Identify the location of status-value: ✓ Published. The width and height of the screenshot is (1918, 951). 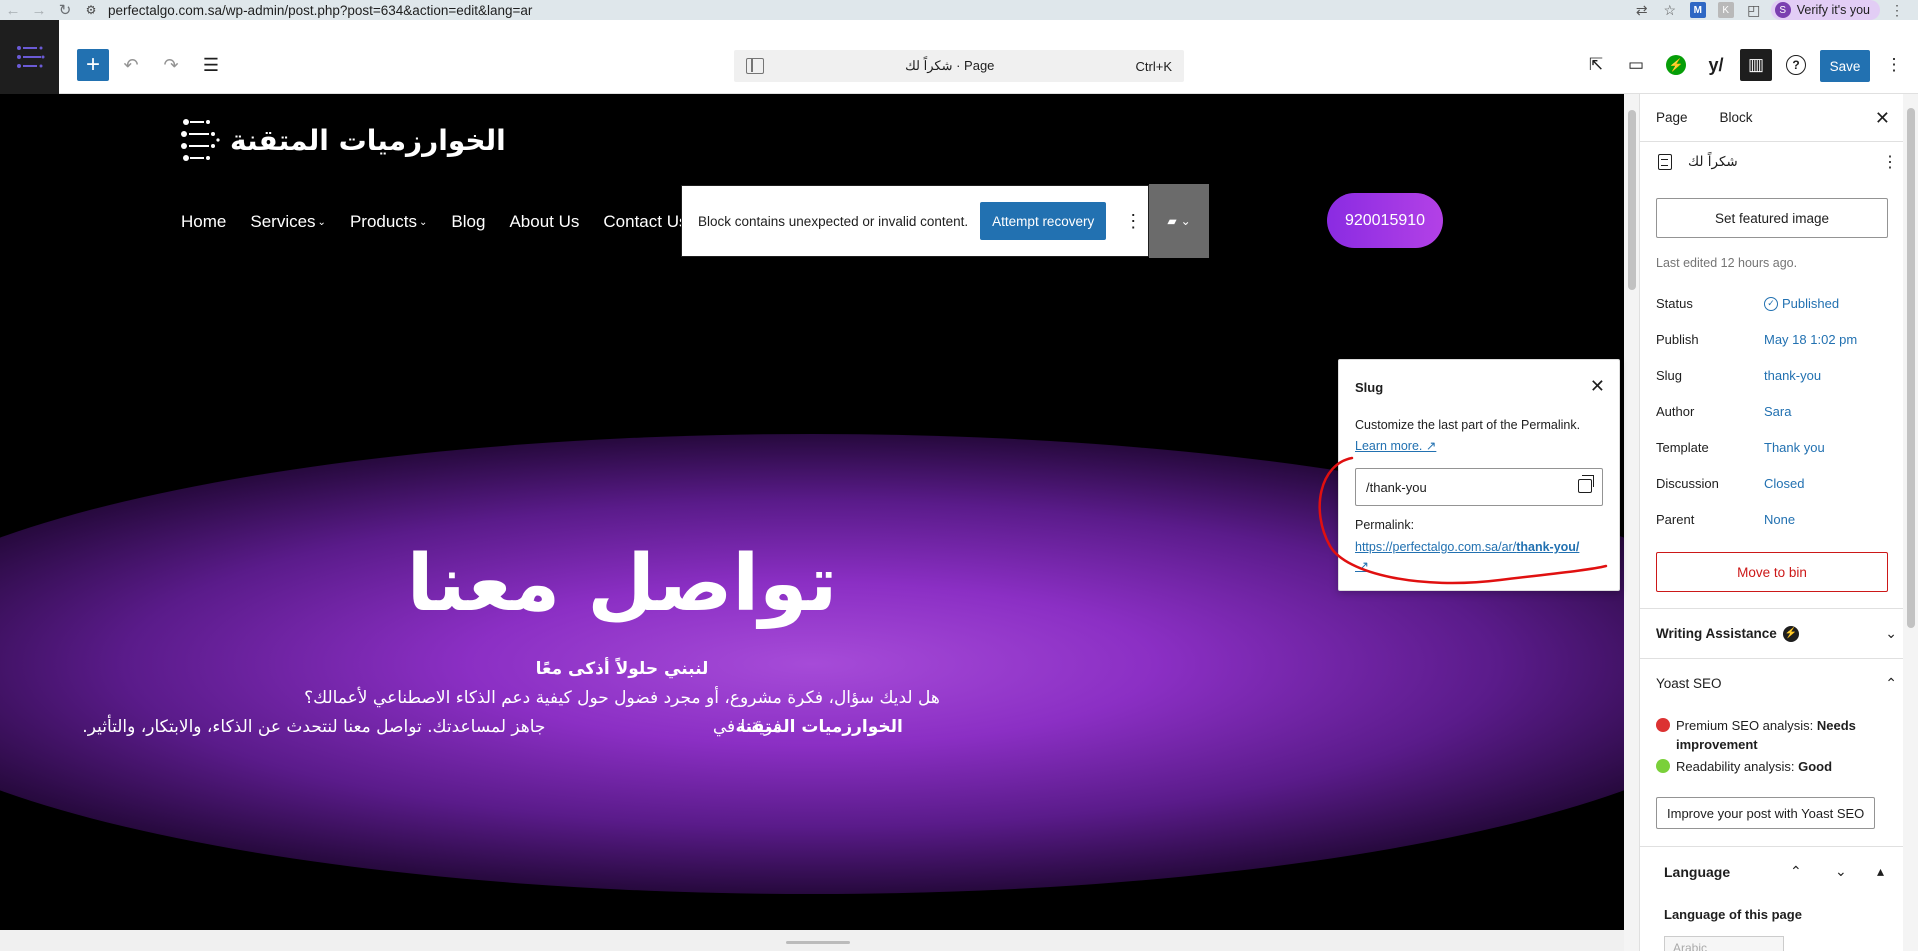
(1801, 303).